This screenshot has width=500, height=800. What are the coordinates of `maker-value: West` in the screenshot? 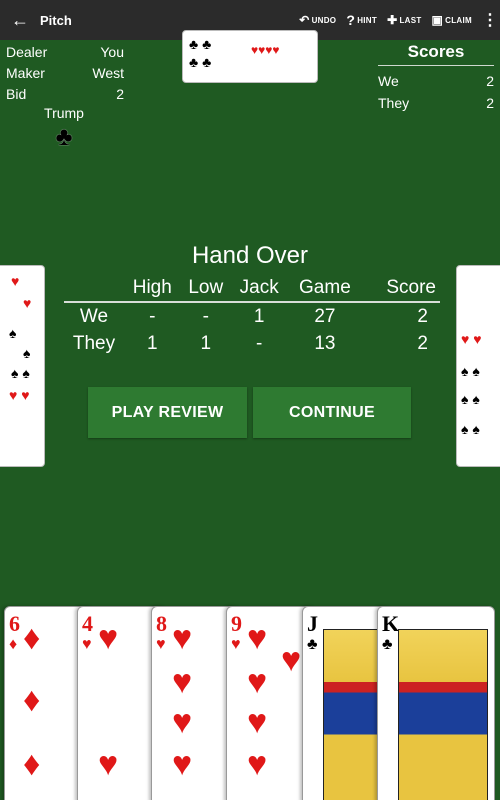 It's located at (108, 73).